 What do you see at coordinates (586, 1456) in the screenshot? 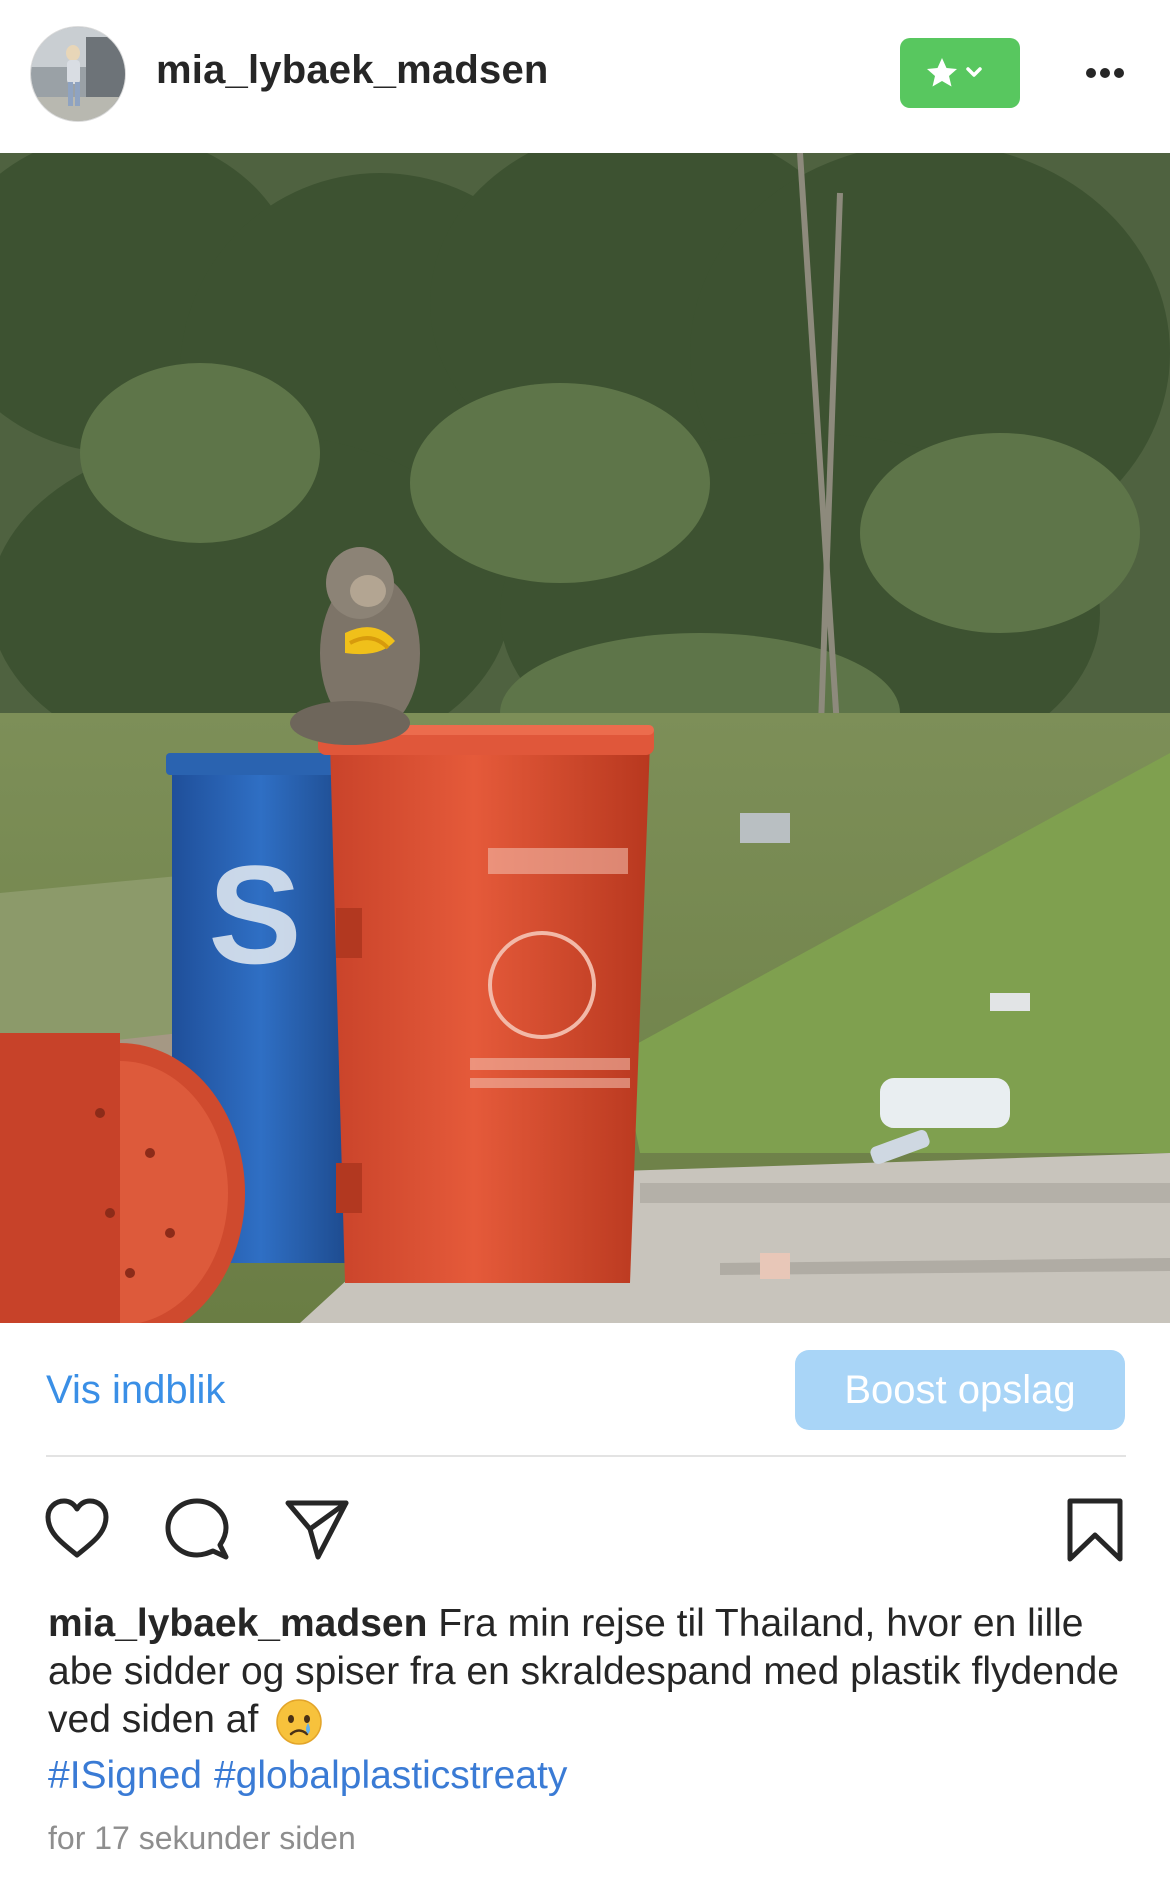
I see `divider` at bounding box center [586, 1456].